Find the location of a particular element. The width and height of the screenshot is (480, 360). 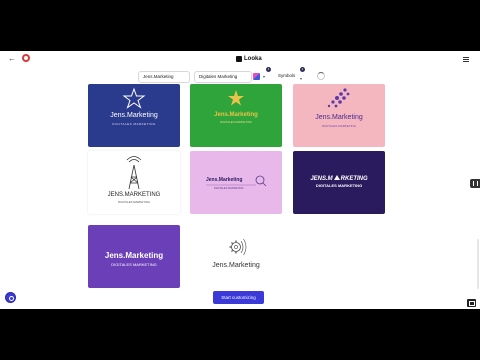

top-bar: ← Looka is located at coordinates (240, 60).